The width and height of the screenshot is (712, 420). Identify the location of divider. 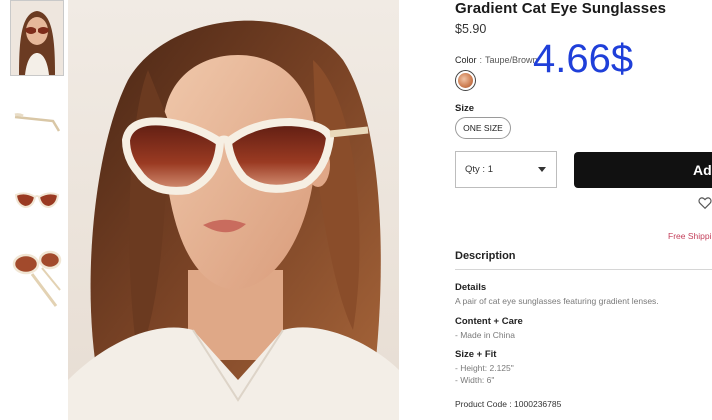
(583, 269).